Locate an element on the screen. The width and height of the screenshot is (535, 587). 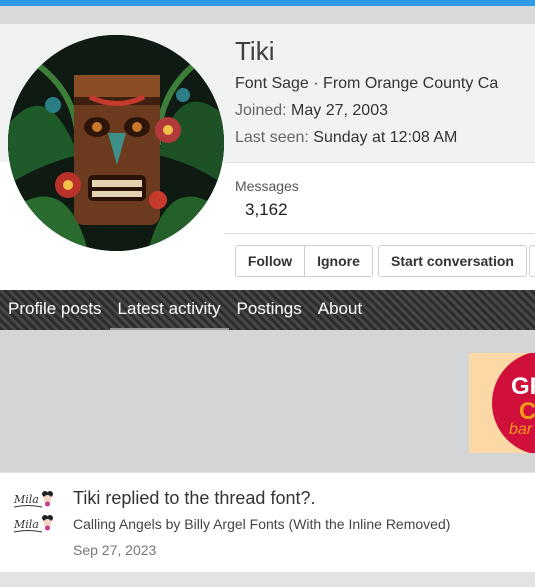
tab-about: About is located at coordinates (340, 310).